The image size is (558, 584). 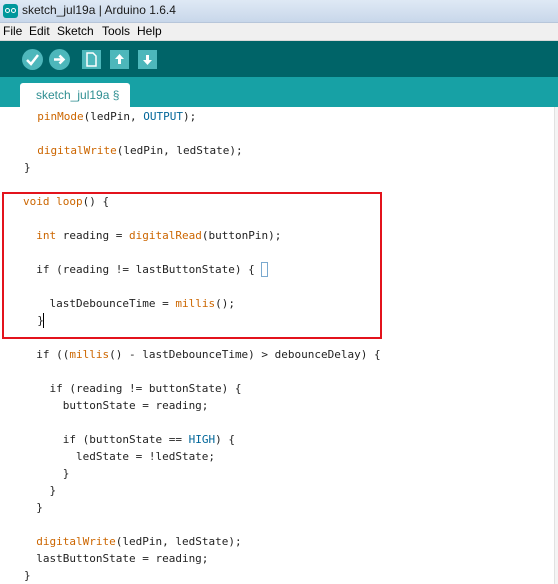 I want to click on code-line: ledState = !ledState;, so click(x=119, y=456).